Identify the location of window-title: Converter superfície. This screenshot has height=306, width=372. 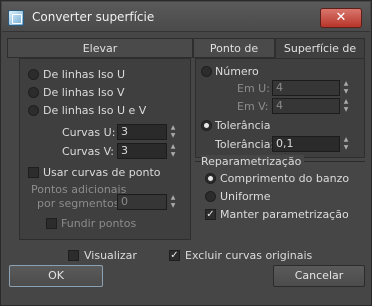
(93, 17).